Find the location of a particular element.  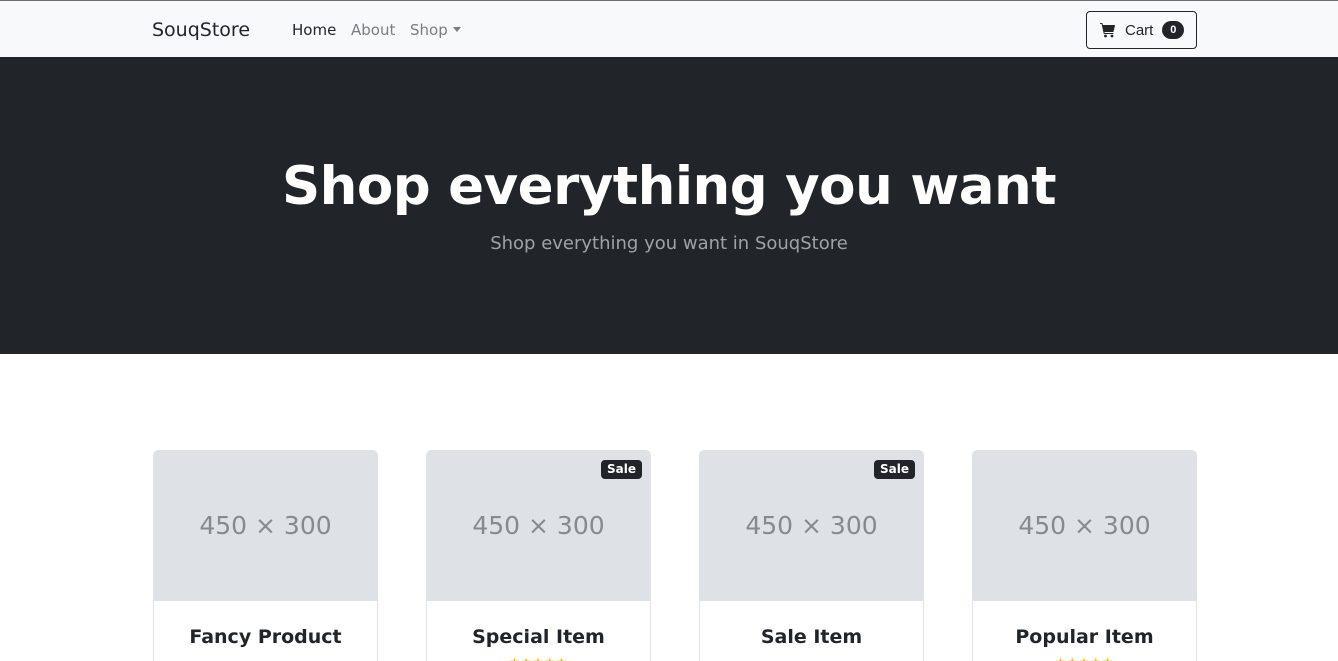

cart-icon is located at coordinates (1108, 30).